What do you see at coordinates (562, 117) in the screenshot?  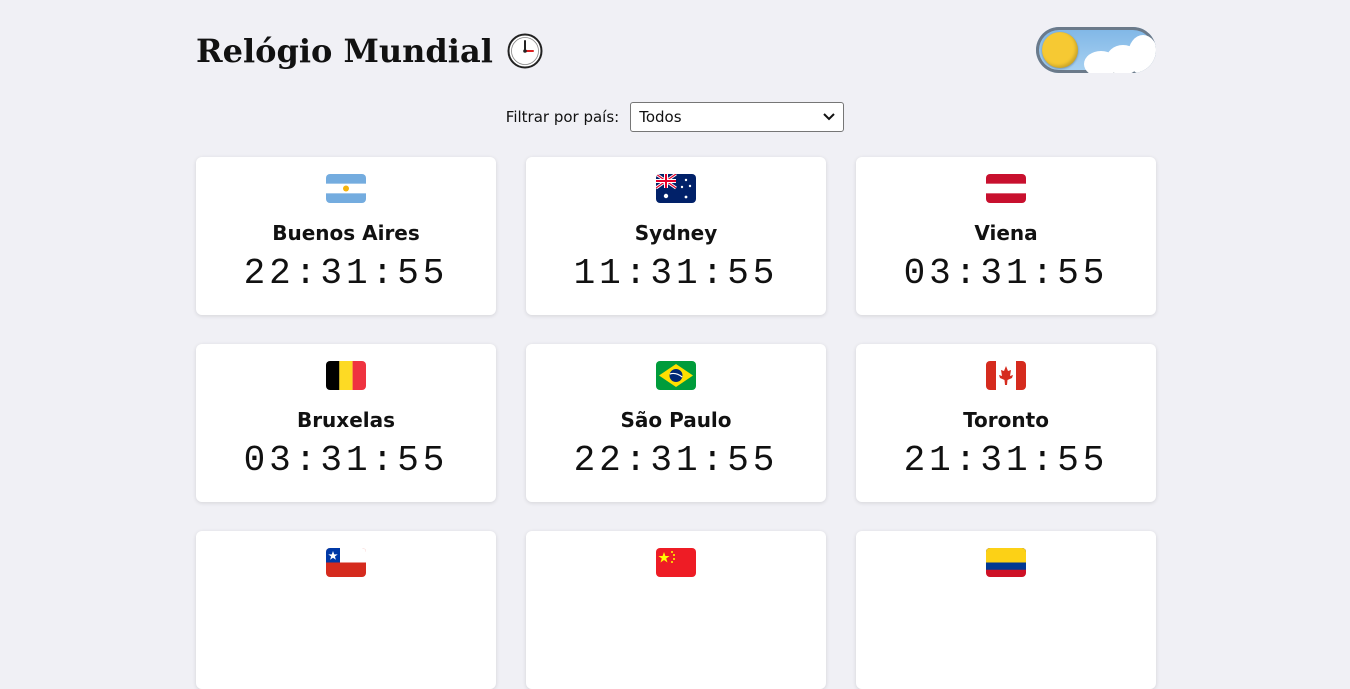 I see `filter-label: Filtrar por país:` at bounding box center [562, 117].